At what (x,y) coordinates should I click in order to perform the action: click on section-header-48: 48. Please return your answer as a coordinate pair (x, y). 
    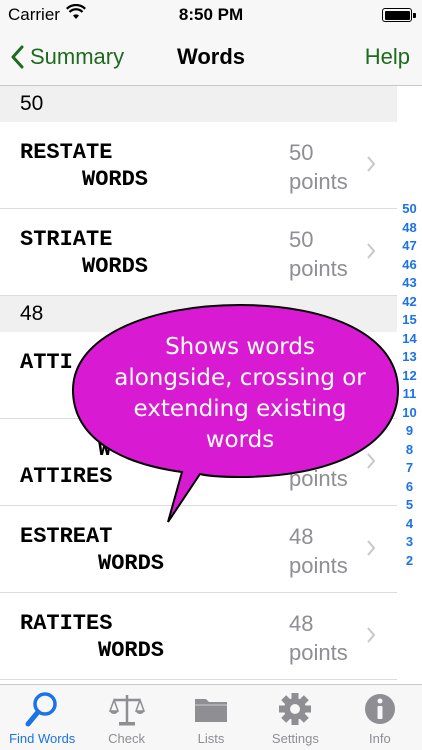
    Looking at the image, I should click on (198, 314).